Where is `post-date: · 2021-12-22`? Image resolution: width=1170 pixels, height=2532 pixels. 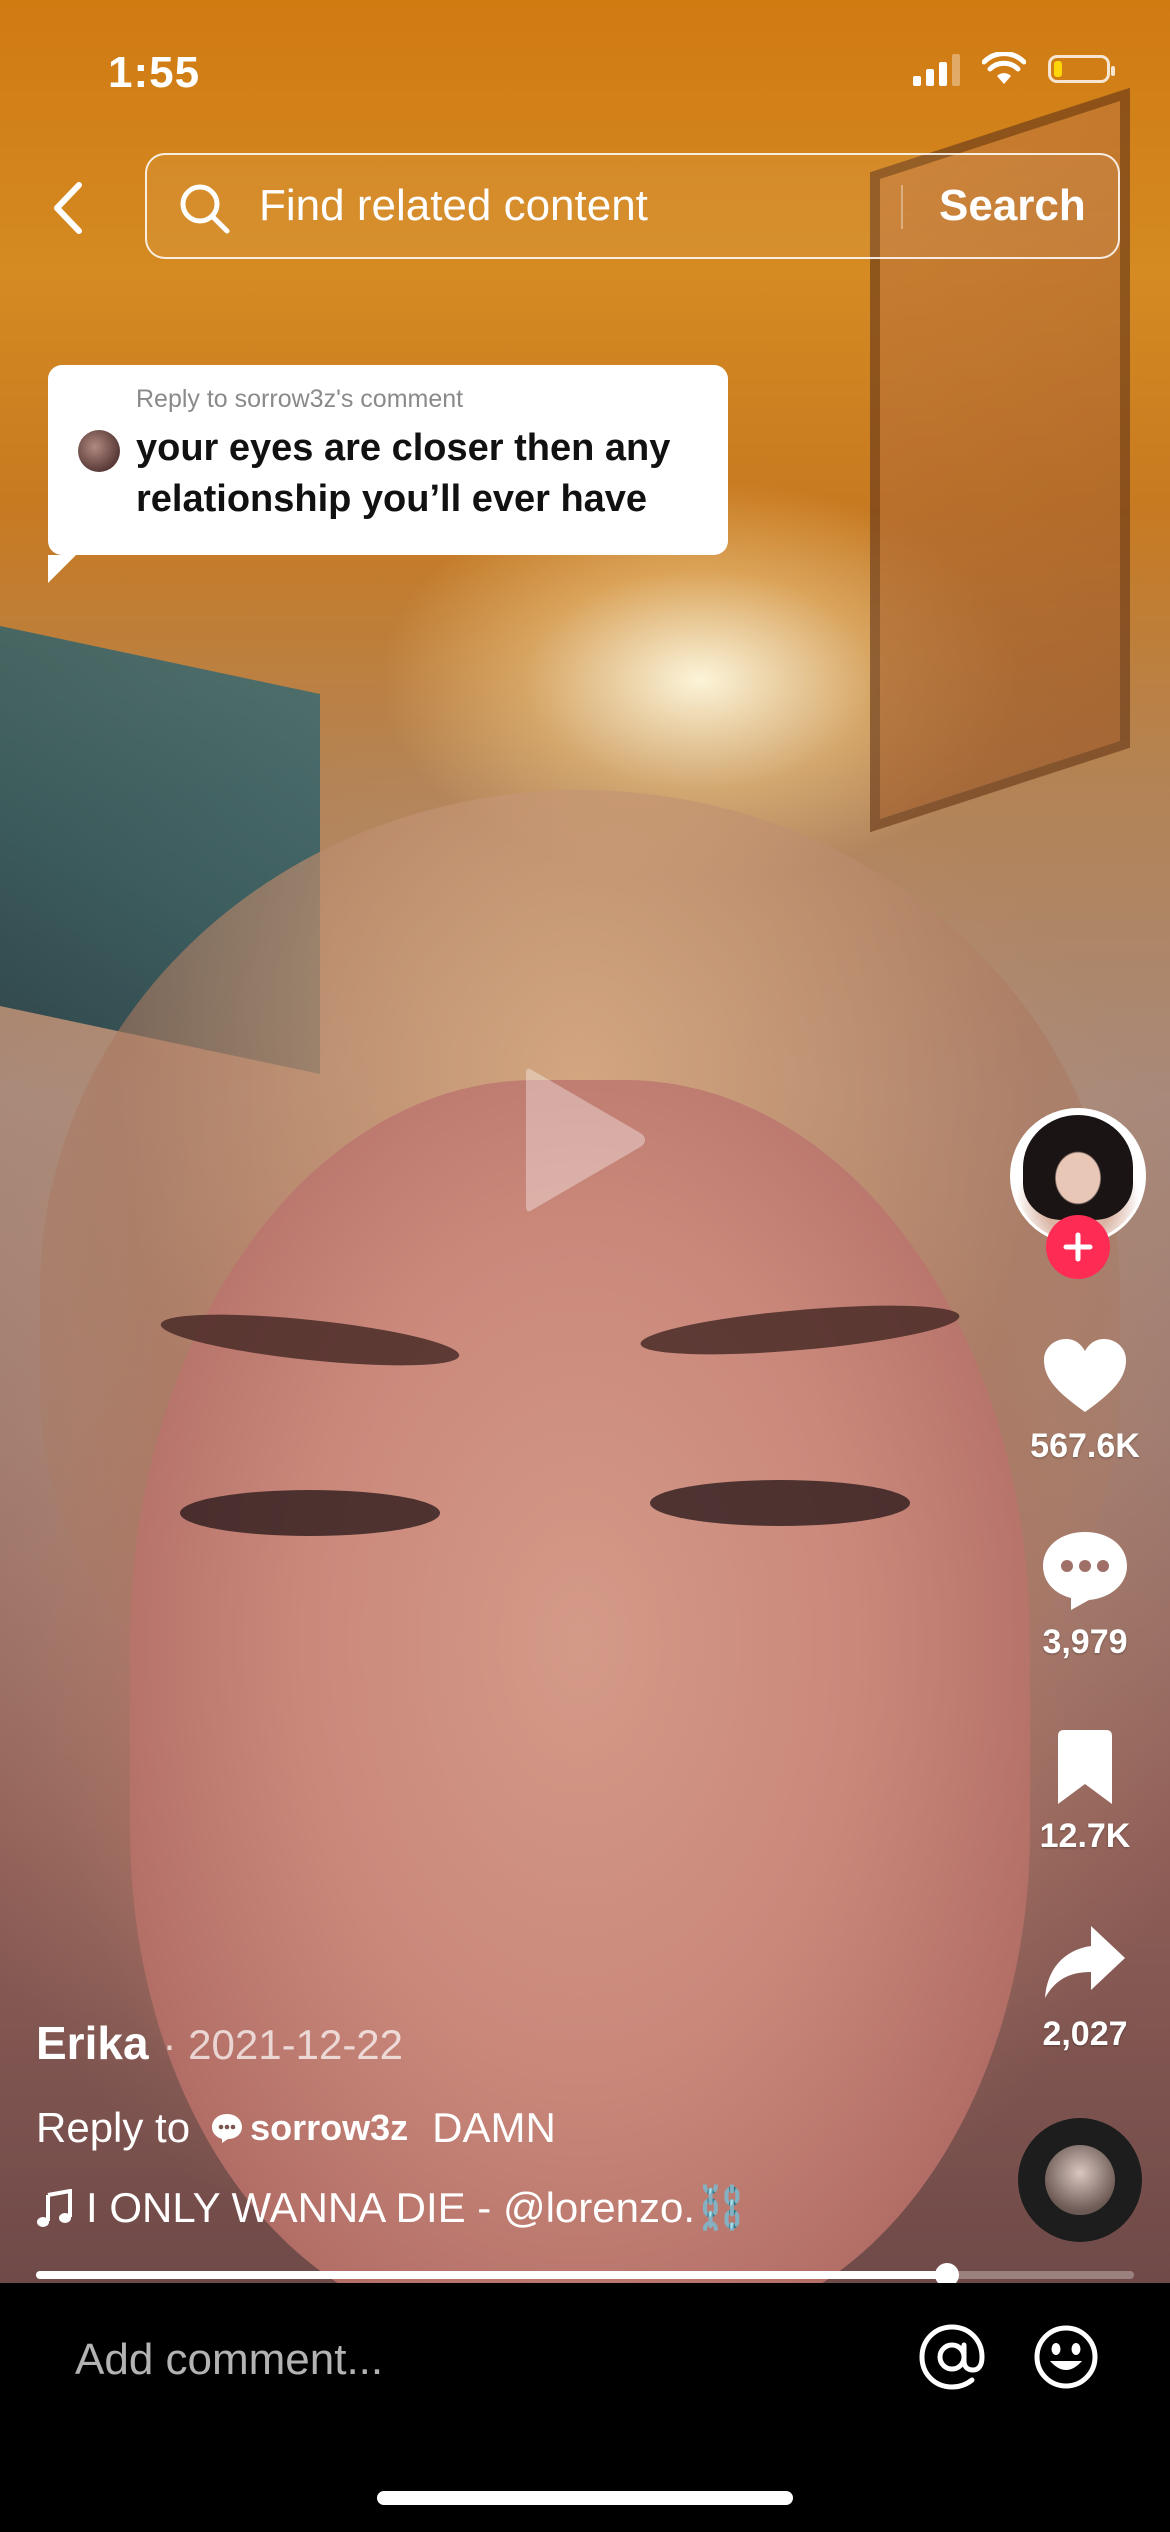
post-date: · 2021-12-22 is located at coordinates (283, 2044).